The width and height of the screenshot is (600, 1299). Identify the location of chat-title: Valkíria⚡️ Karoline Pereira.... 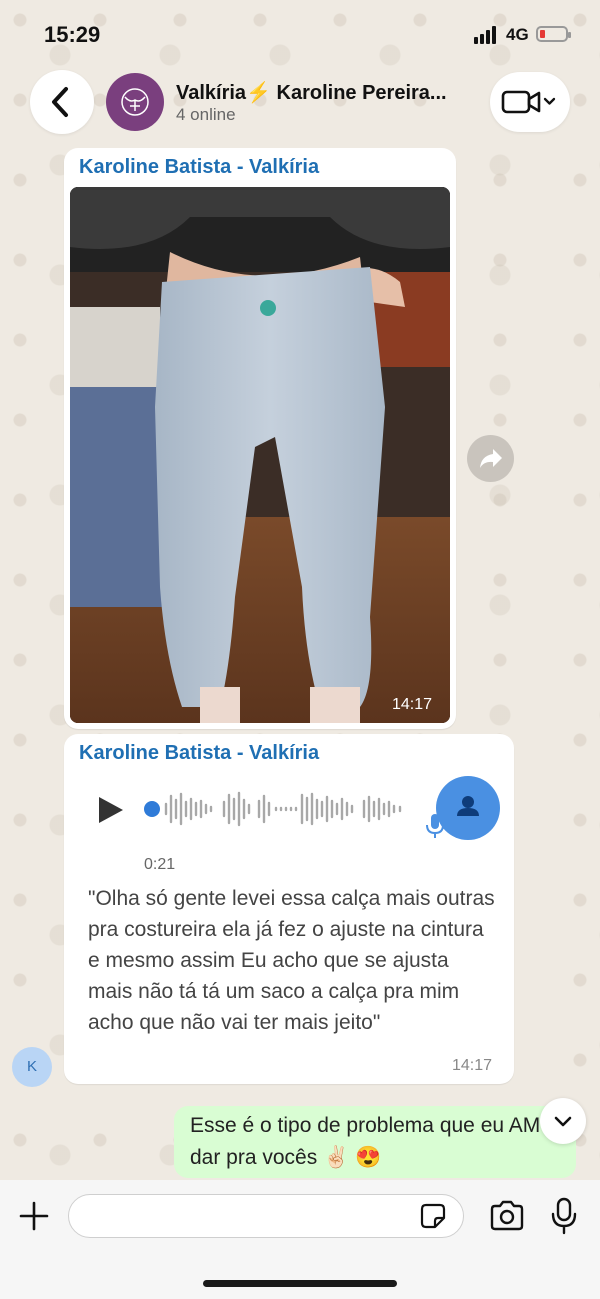
(326, 92).